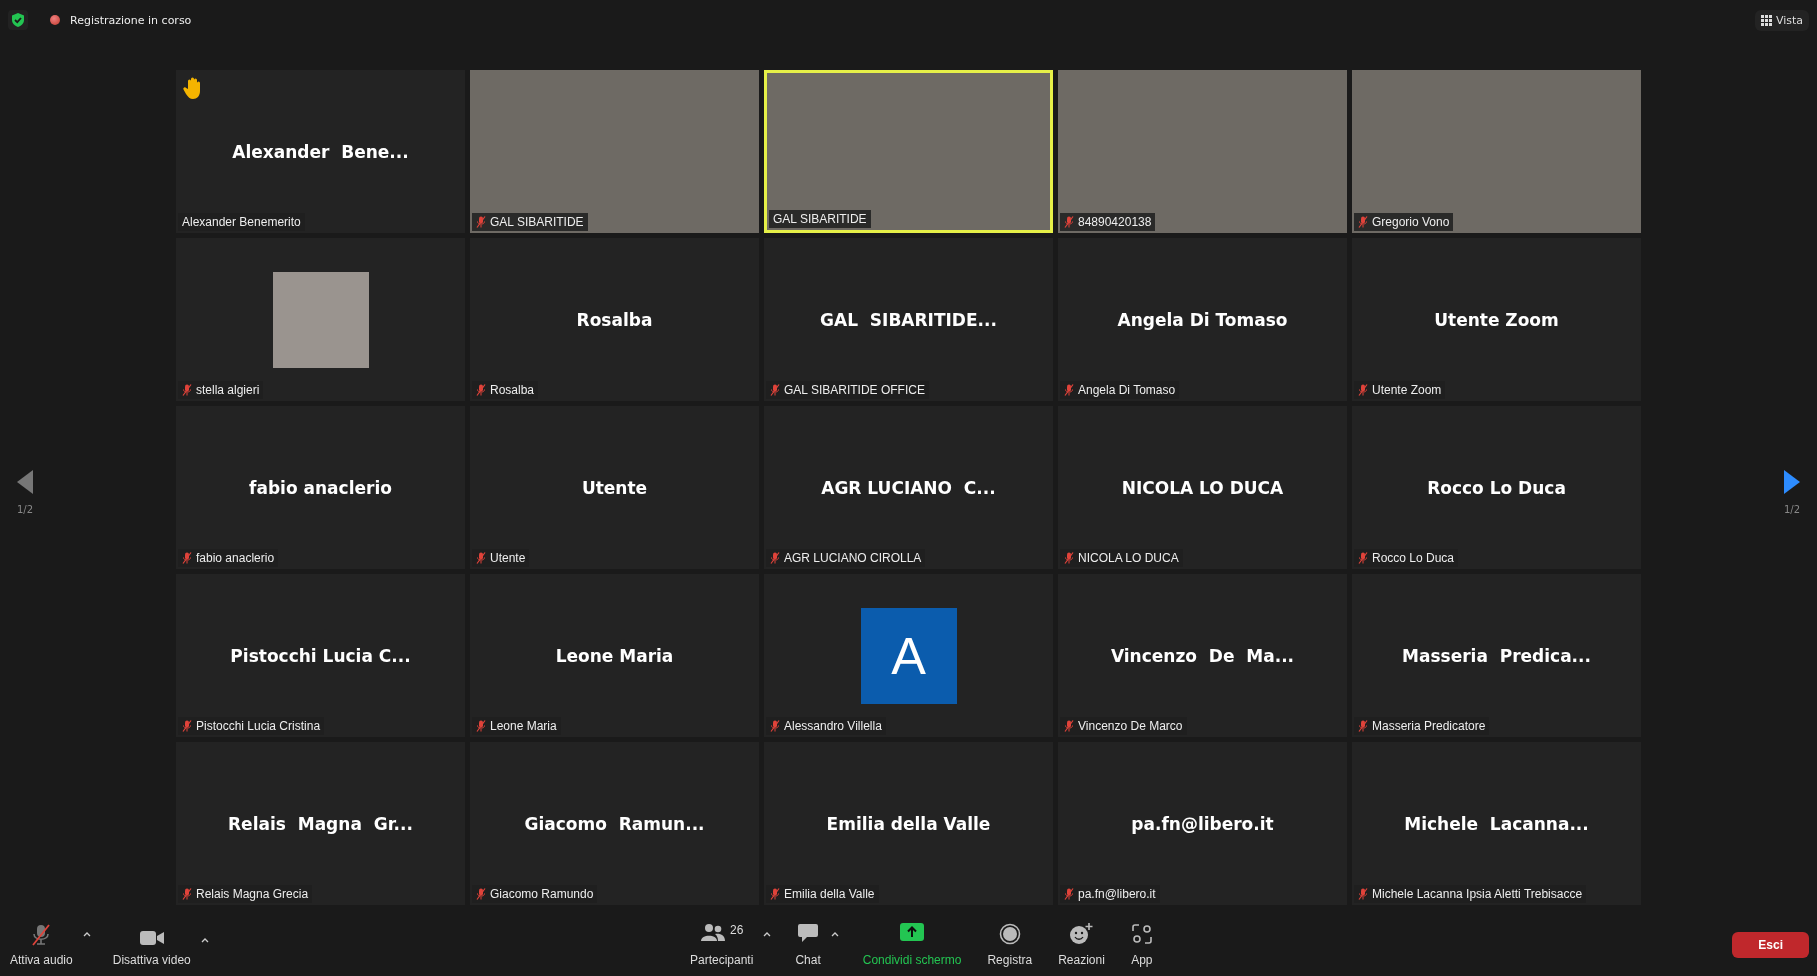 Image resolution: width=1817 pixels, height=976 pixels. What do you see at coordinates (1141, 934) in the screenshot?
I see `apps-icon` at bounding box center [1141, 934].